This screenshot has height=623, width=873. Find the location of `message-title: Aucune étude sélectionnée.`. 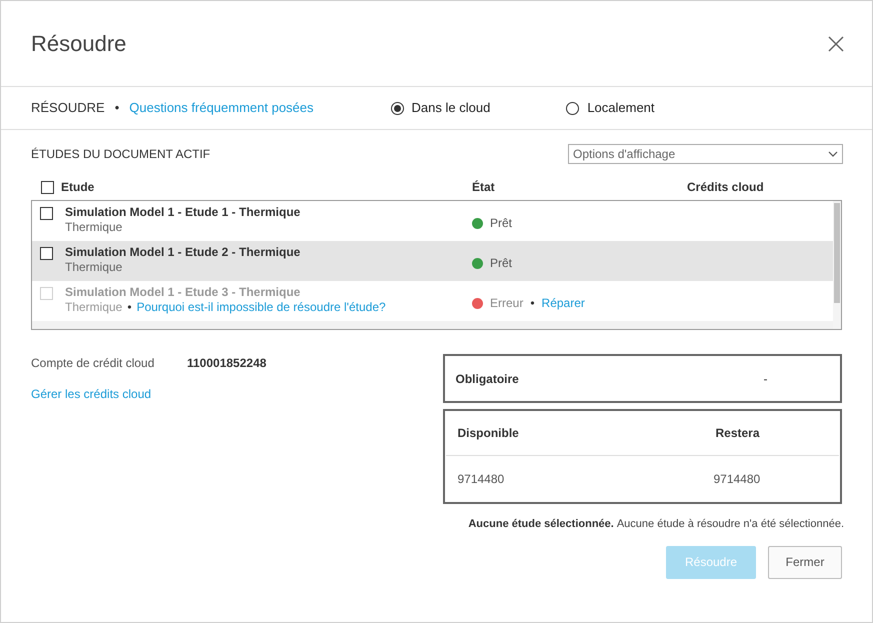

message-title: Aucune étude sélectionnée. is located at coordinates (541, 524).